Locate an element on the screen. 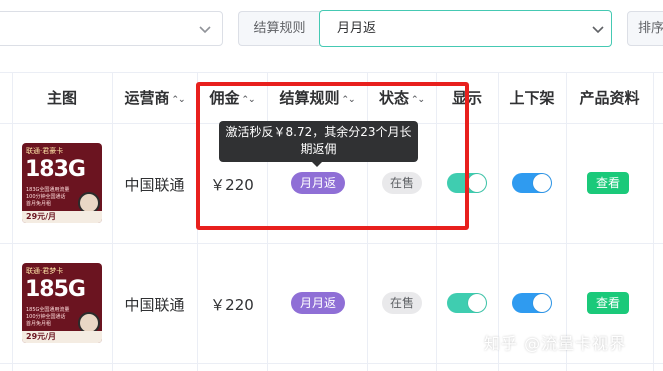  sort-icon: ⌃⌄ is located at coordinates (178, 100).